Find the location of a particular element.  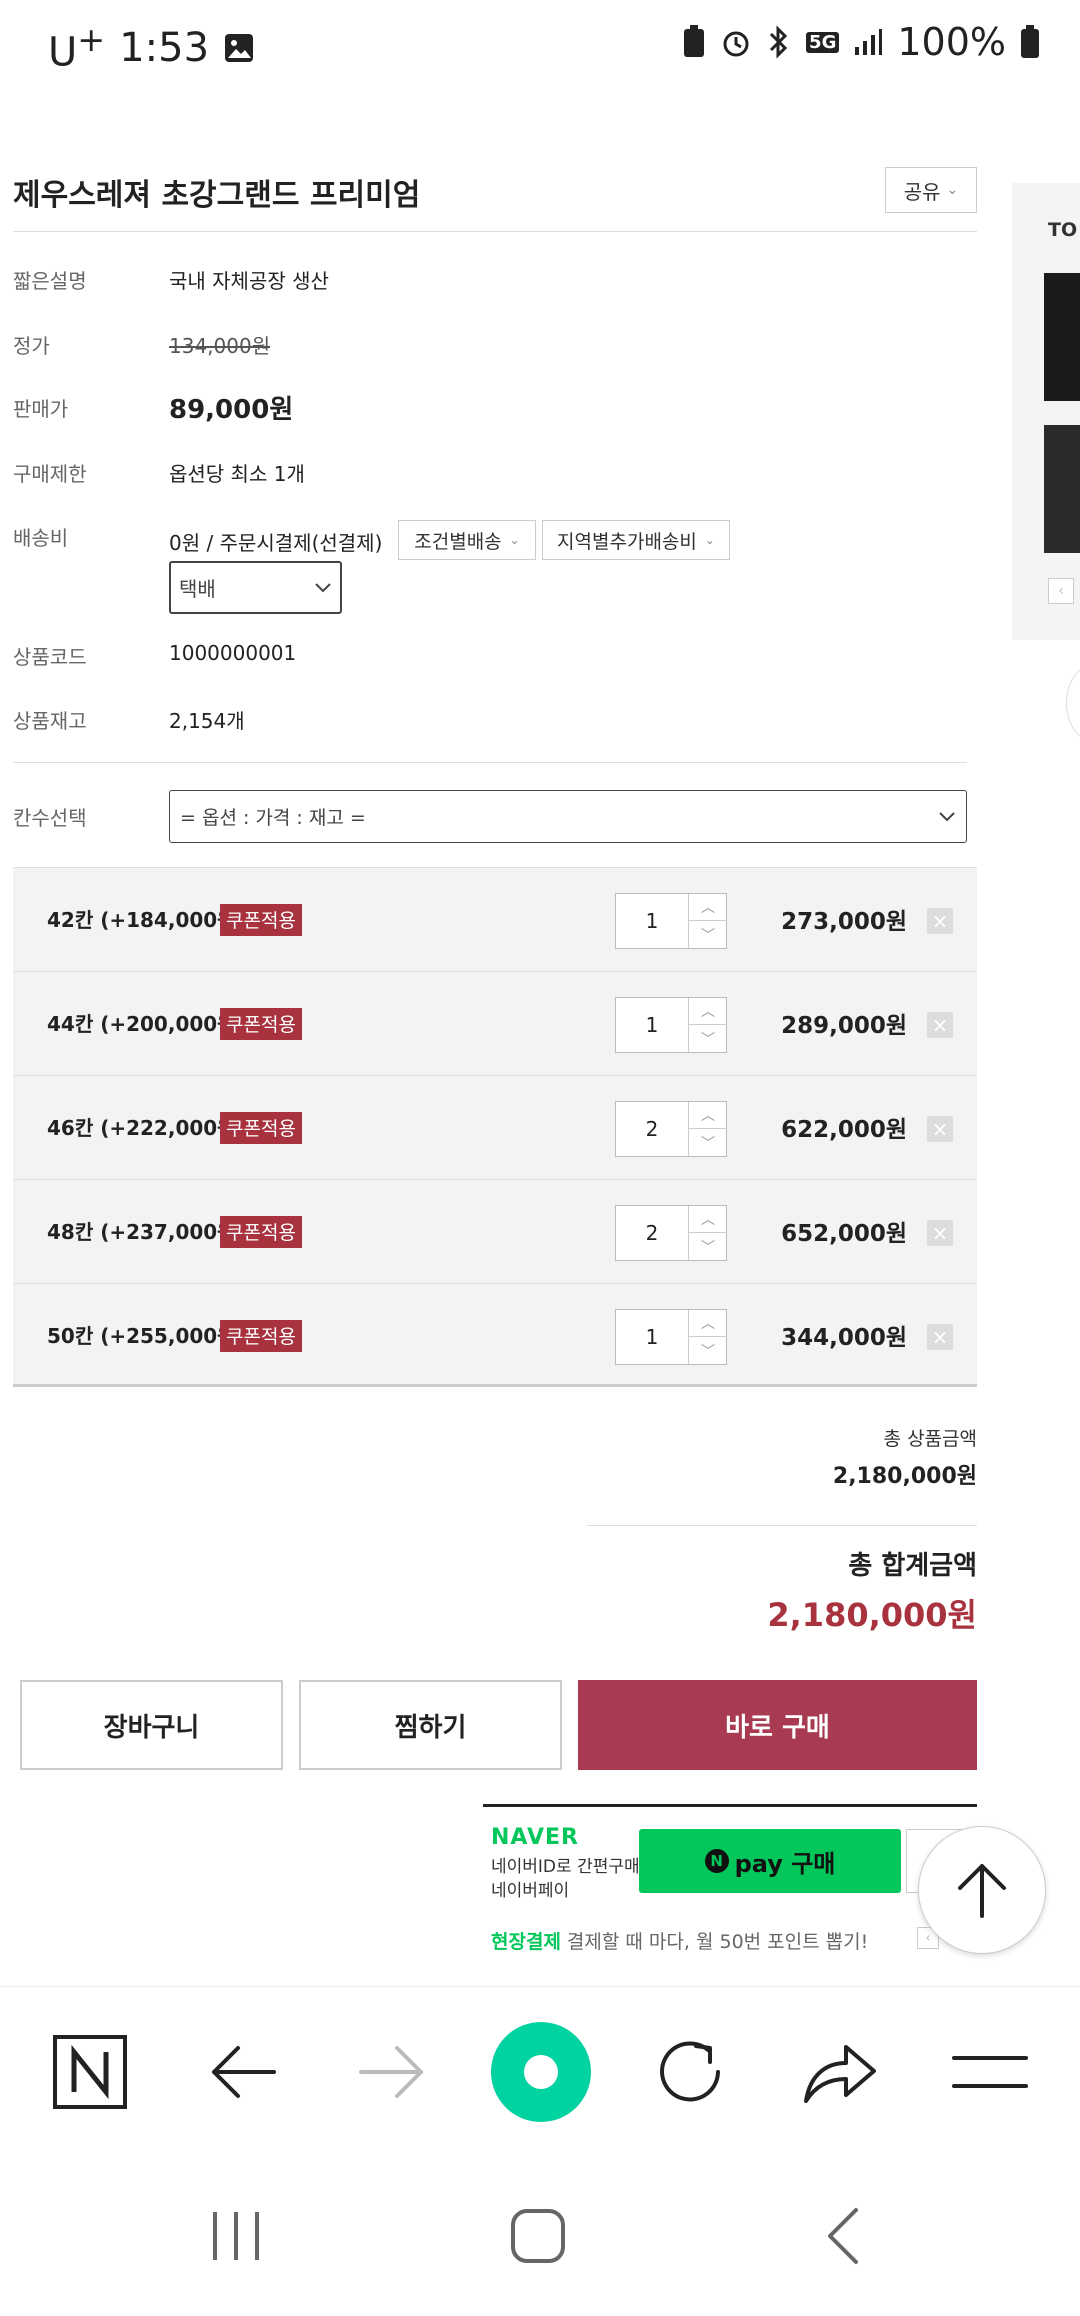

option-price: 344,000원 is located at coordinates (844, 1338).